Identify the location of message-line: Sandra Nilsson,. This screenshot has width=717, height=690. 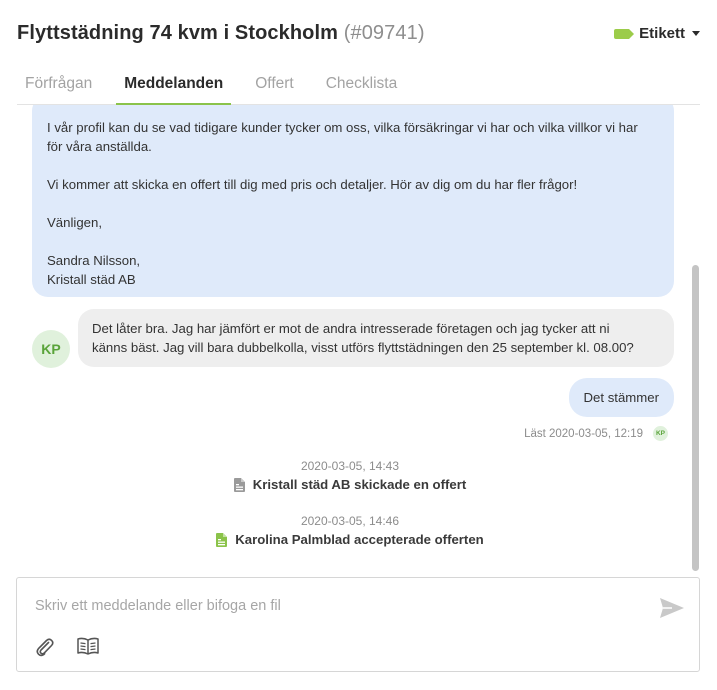
(94, 260).